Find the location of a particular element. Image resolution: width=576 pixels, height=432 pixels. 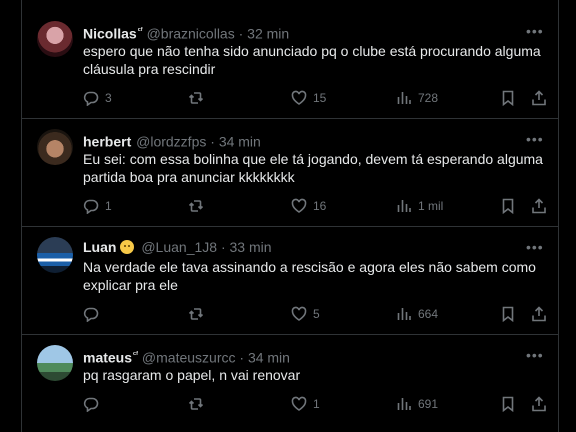

user-handle: @mateuszurcc is located at coordinates (189, 358).